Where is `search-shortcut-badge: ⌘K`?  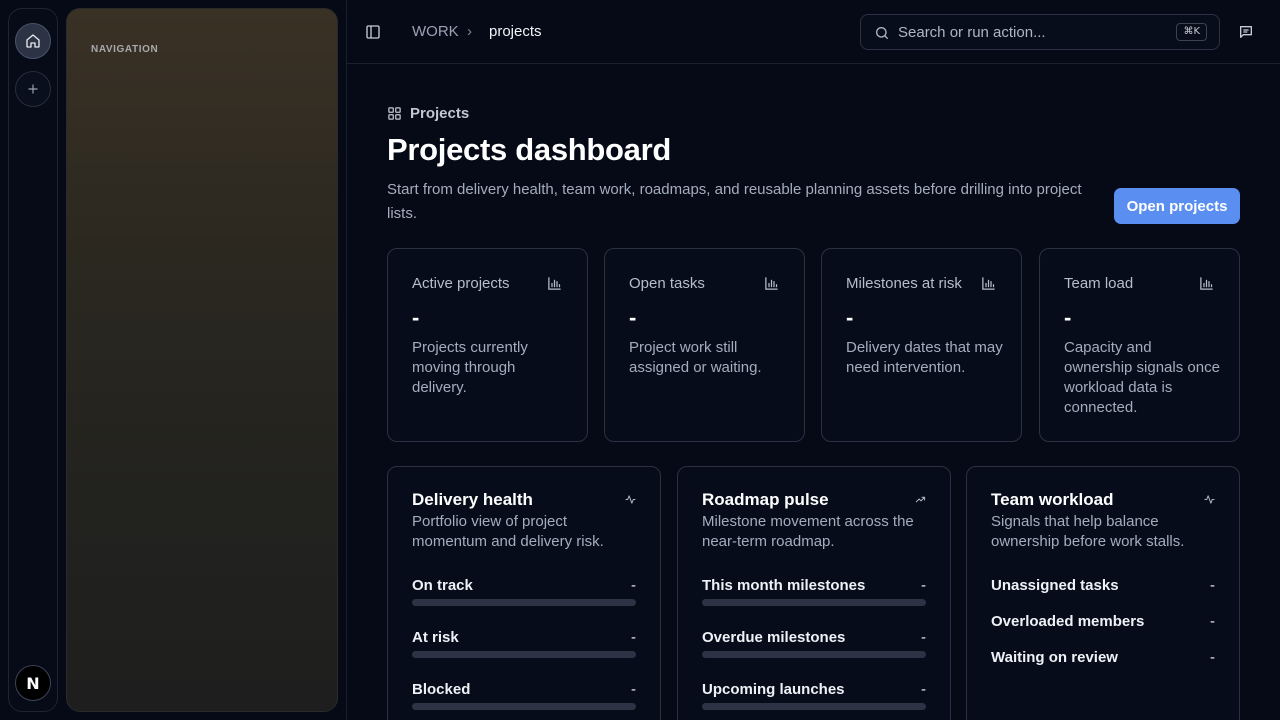
search-shortcut-badge: ⌘K is located at coordinates (1191, 32).